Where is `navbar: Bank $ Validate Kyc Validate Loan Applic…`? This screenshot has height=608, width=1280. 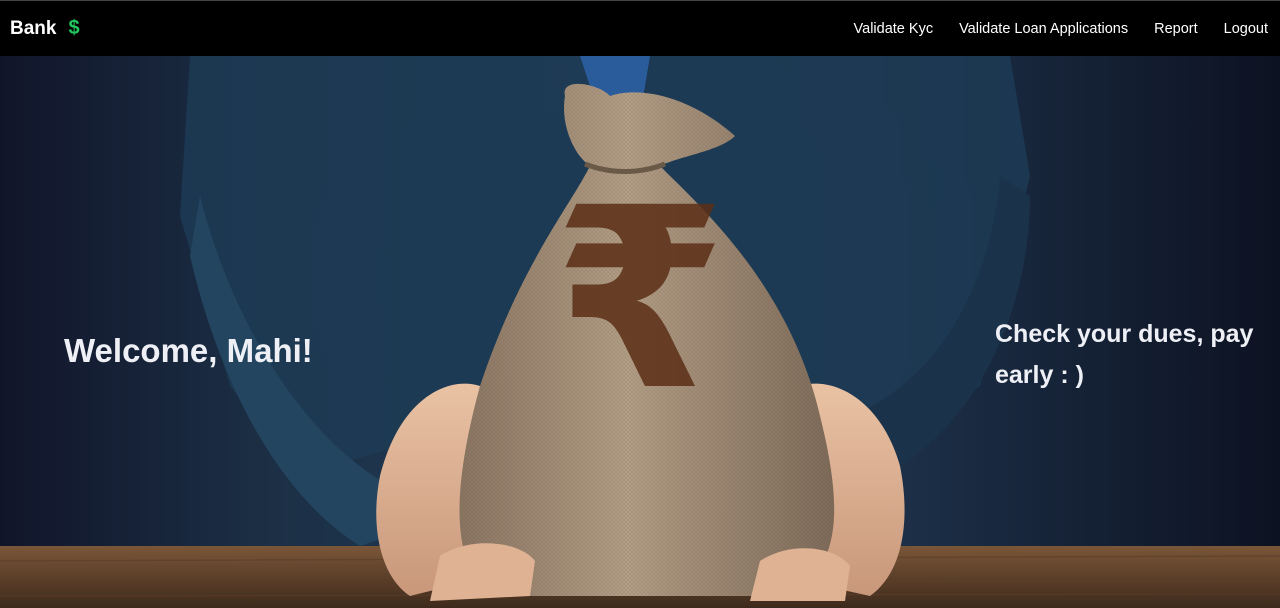
navbar: Bank $ Validate Kyc Validate Loan Applic… is located at coordinates (640, 28).